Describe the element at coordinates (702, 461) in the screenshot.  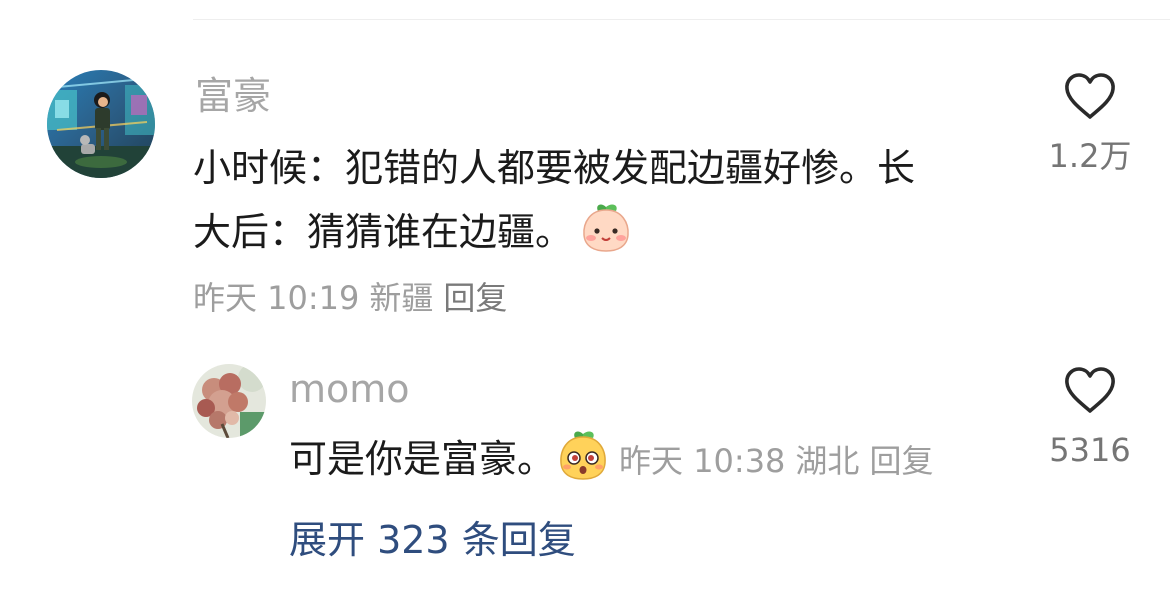
I see `reply-time: 昨天 10:38` at that location.